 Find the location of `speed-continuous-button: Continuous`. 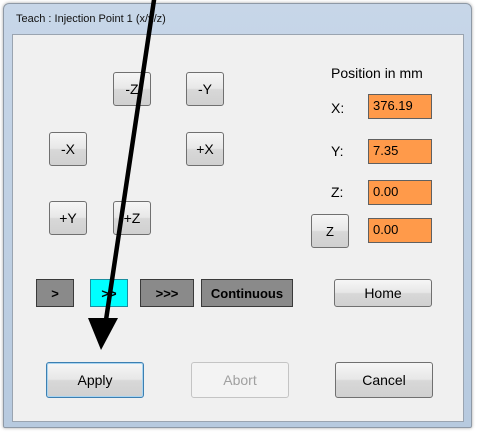

speed-continuous-button: Continuous is located at coordinates (247, 293).